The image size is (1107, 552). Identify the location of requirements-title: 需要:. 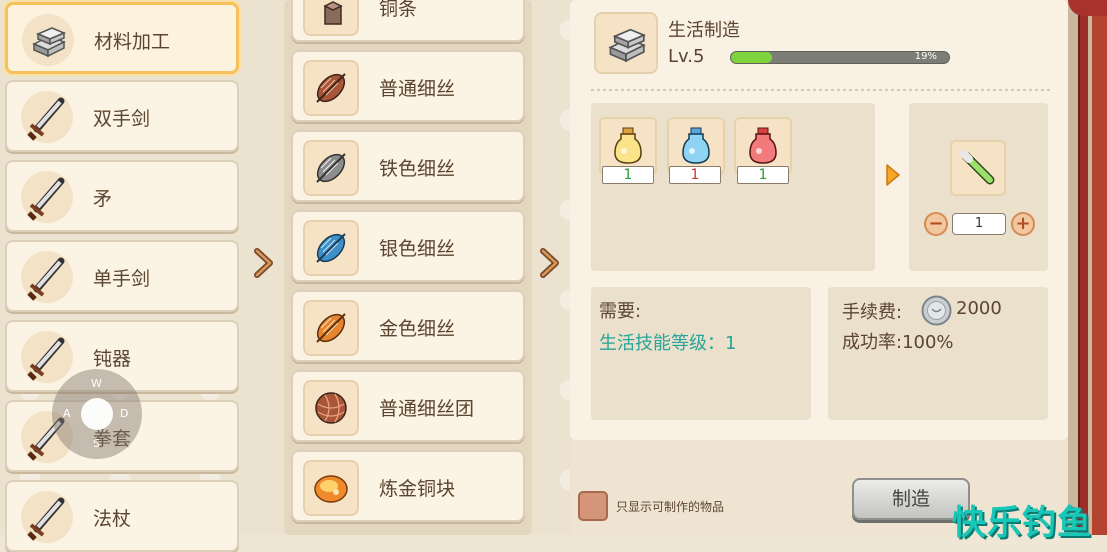
(620, 311).